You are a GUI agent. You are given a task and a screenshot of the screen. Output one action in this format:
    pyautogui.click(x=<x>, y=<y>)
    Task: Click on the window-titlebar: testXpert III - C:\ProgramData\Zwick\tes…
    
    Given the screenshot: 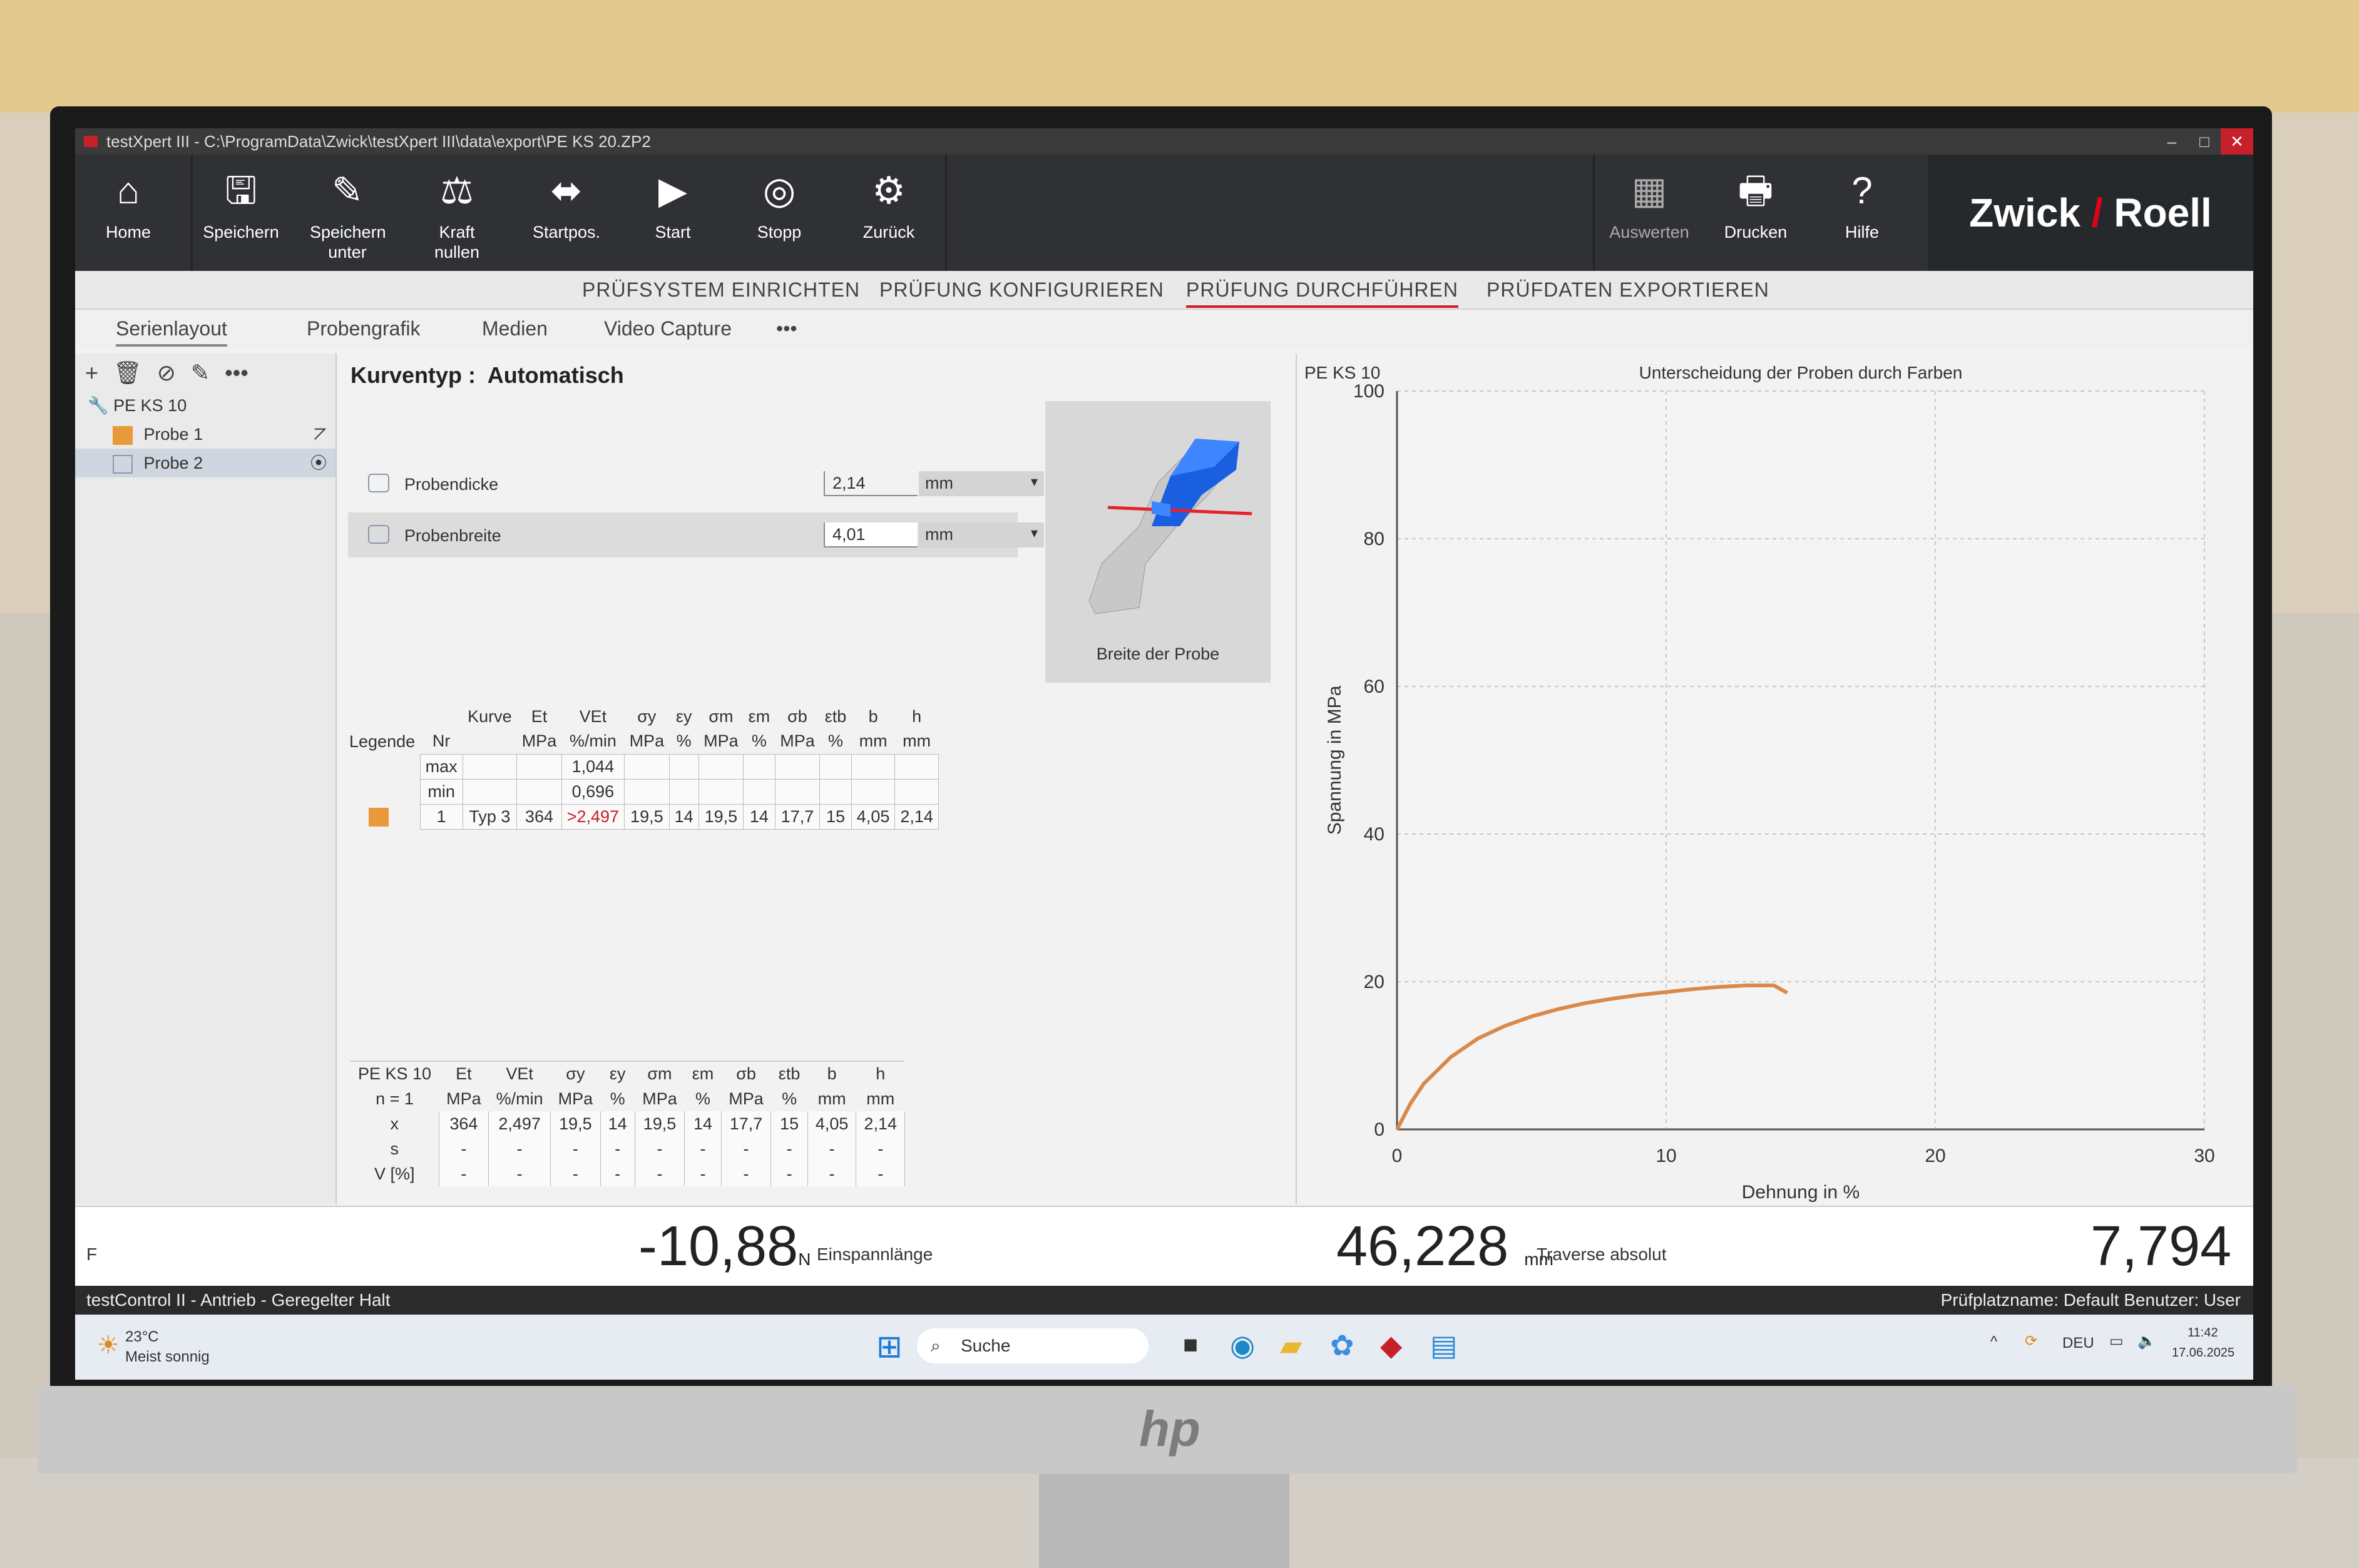 What is the action you would take?
    pyautogui.click(x=1164, y=141)
    